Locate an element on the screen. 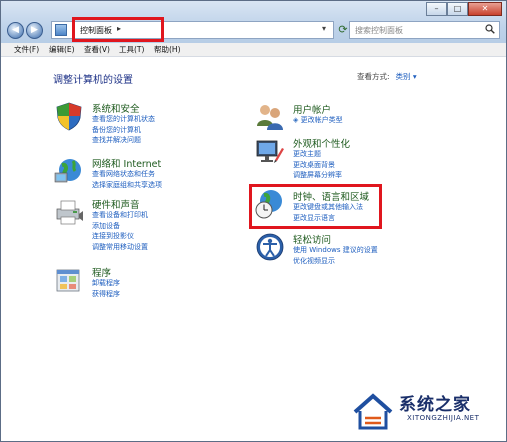 This screenshot has height=442, width=507. category-link: 查找并解决问题 is located at coordinates (123, 140).